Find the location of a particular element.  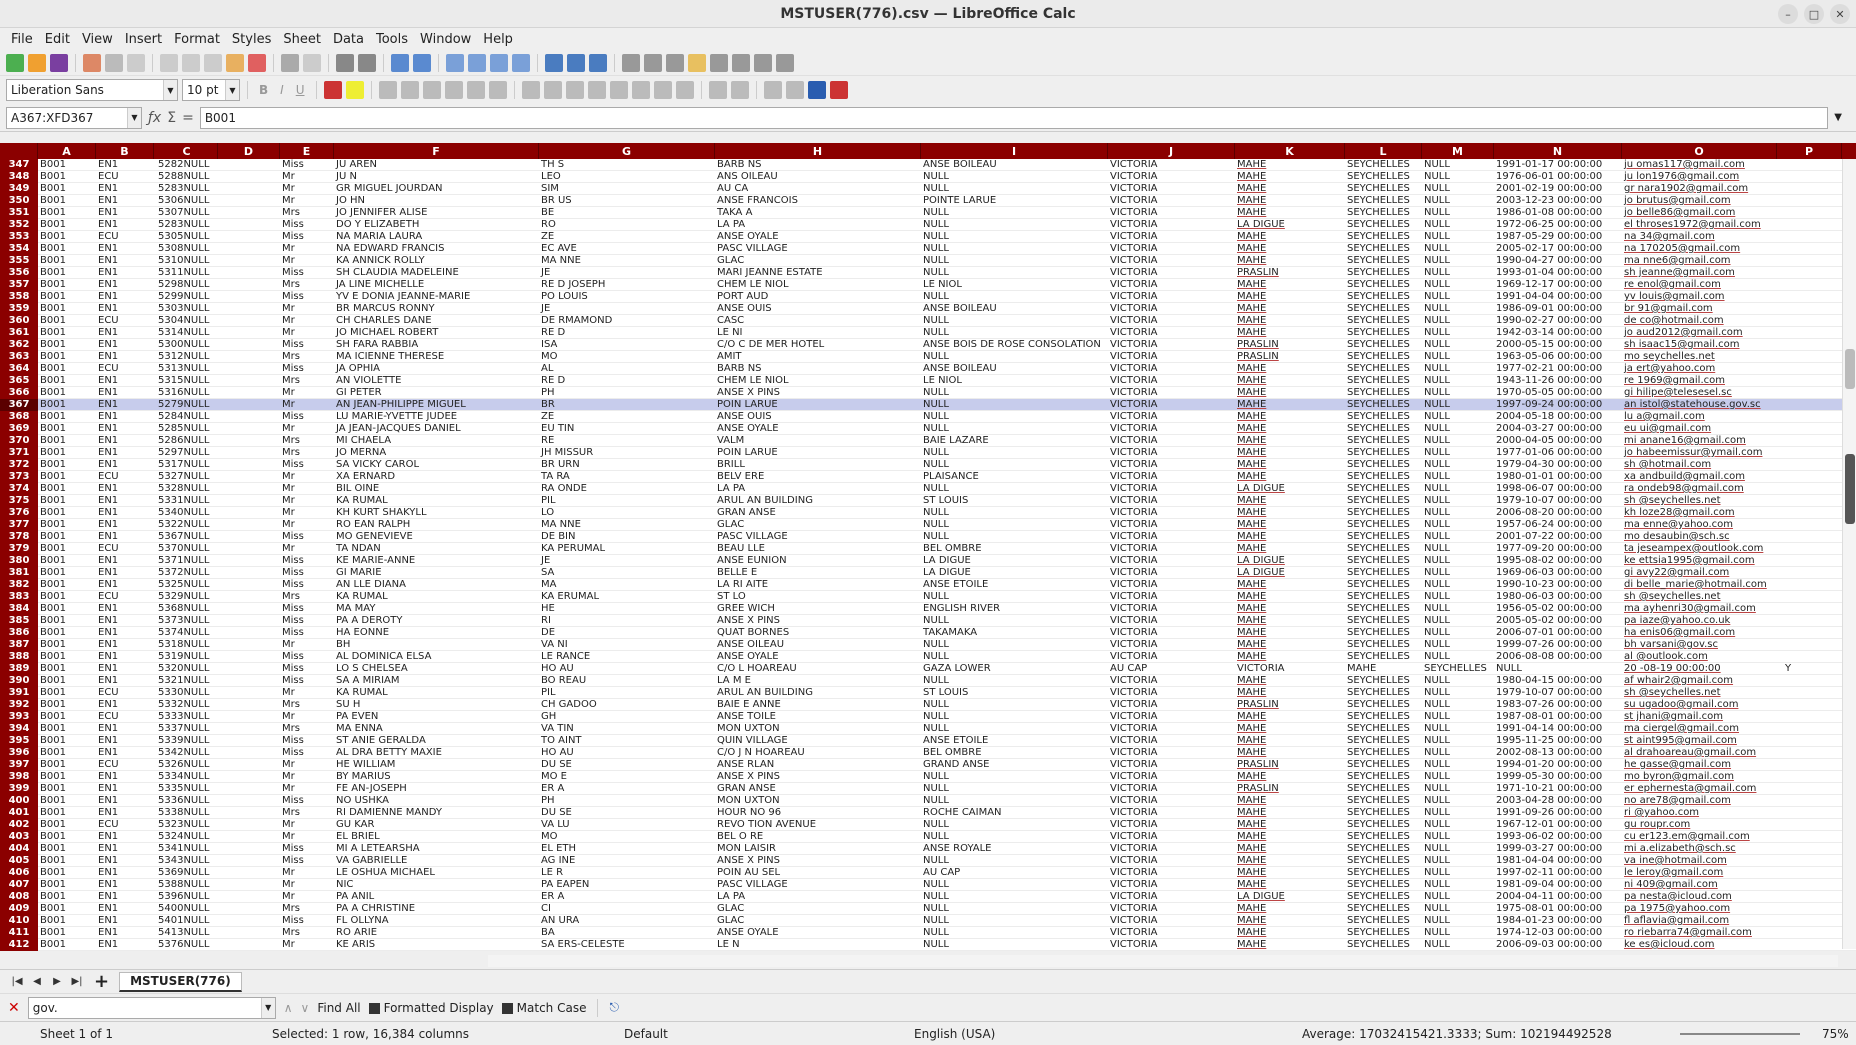

cell-f: HE WILLIAM is located at coordinates (436, 765).